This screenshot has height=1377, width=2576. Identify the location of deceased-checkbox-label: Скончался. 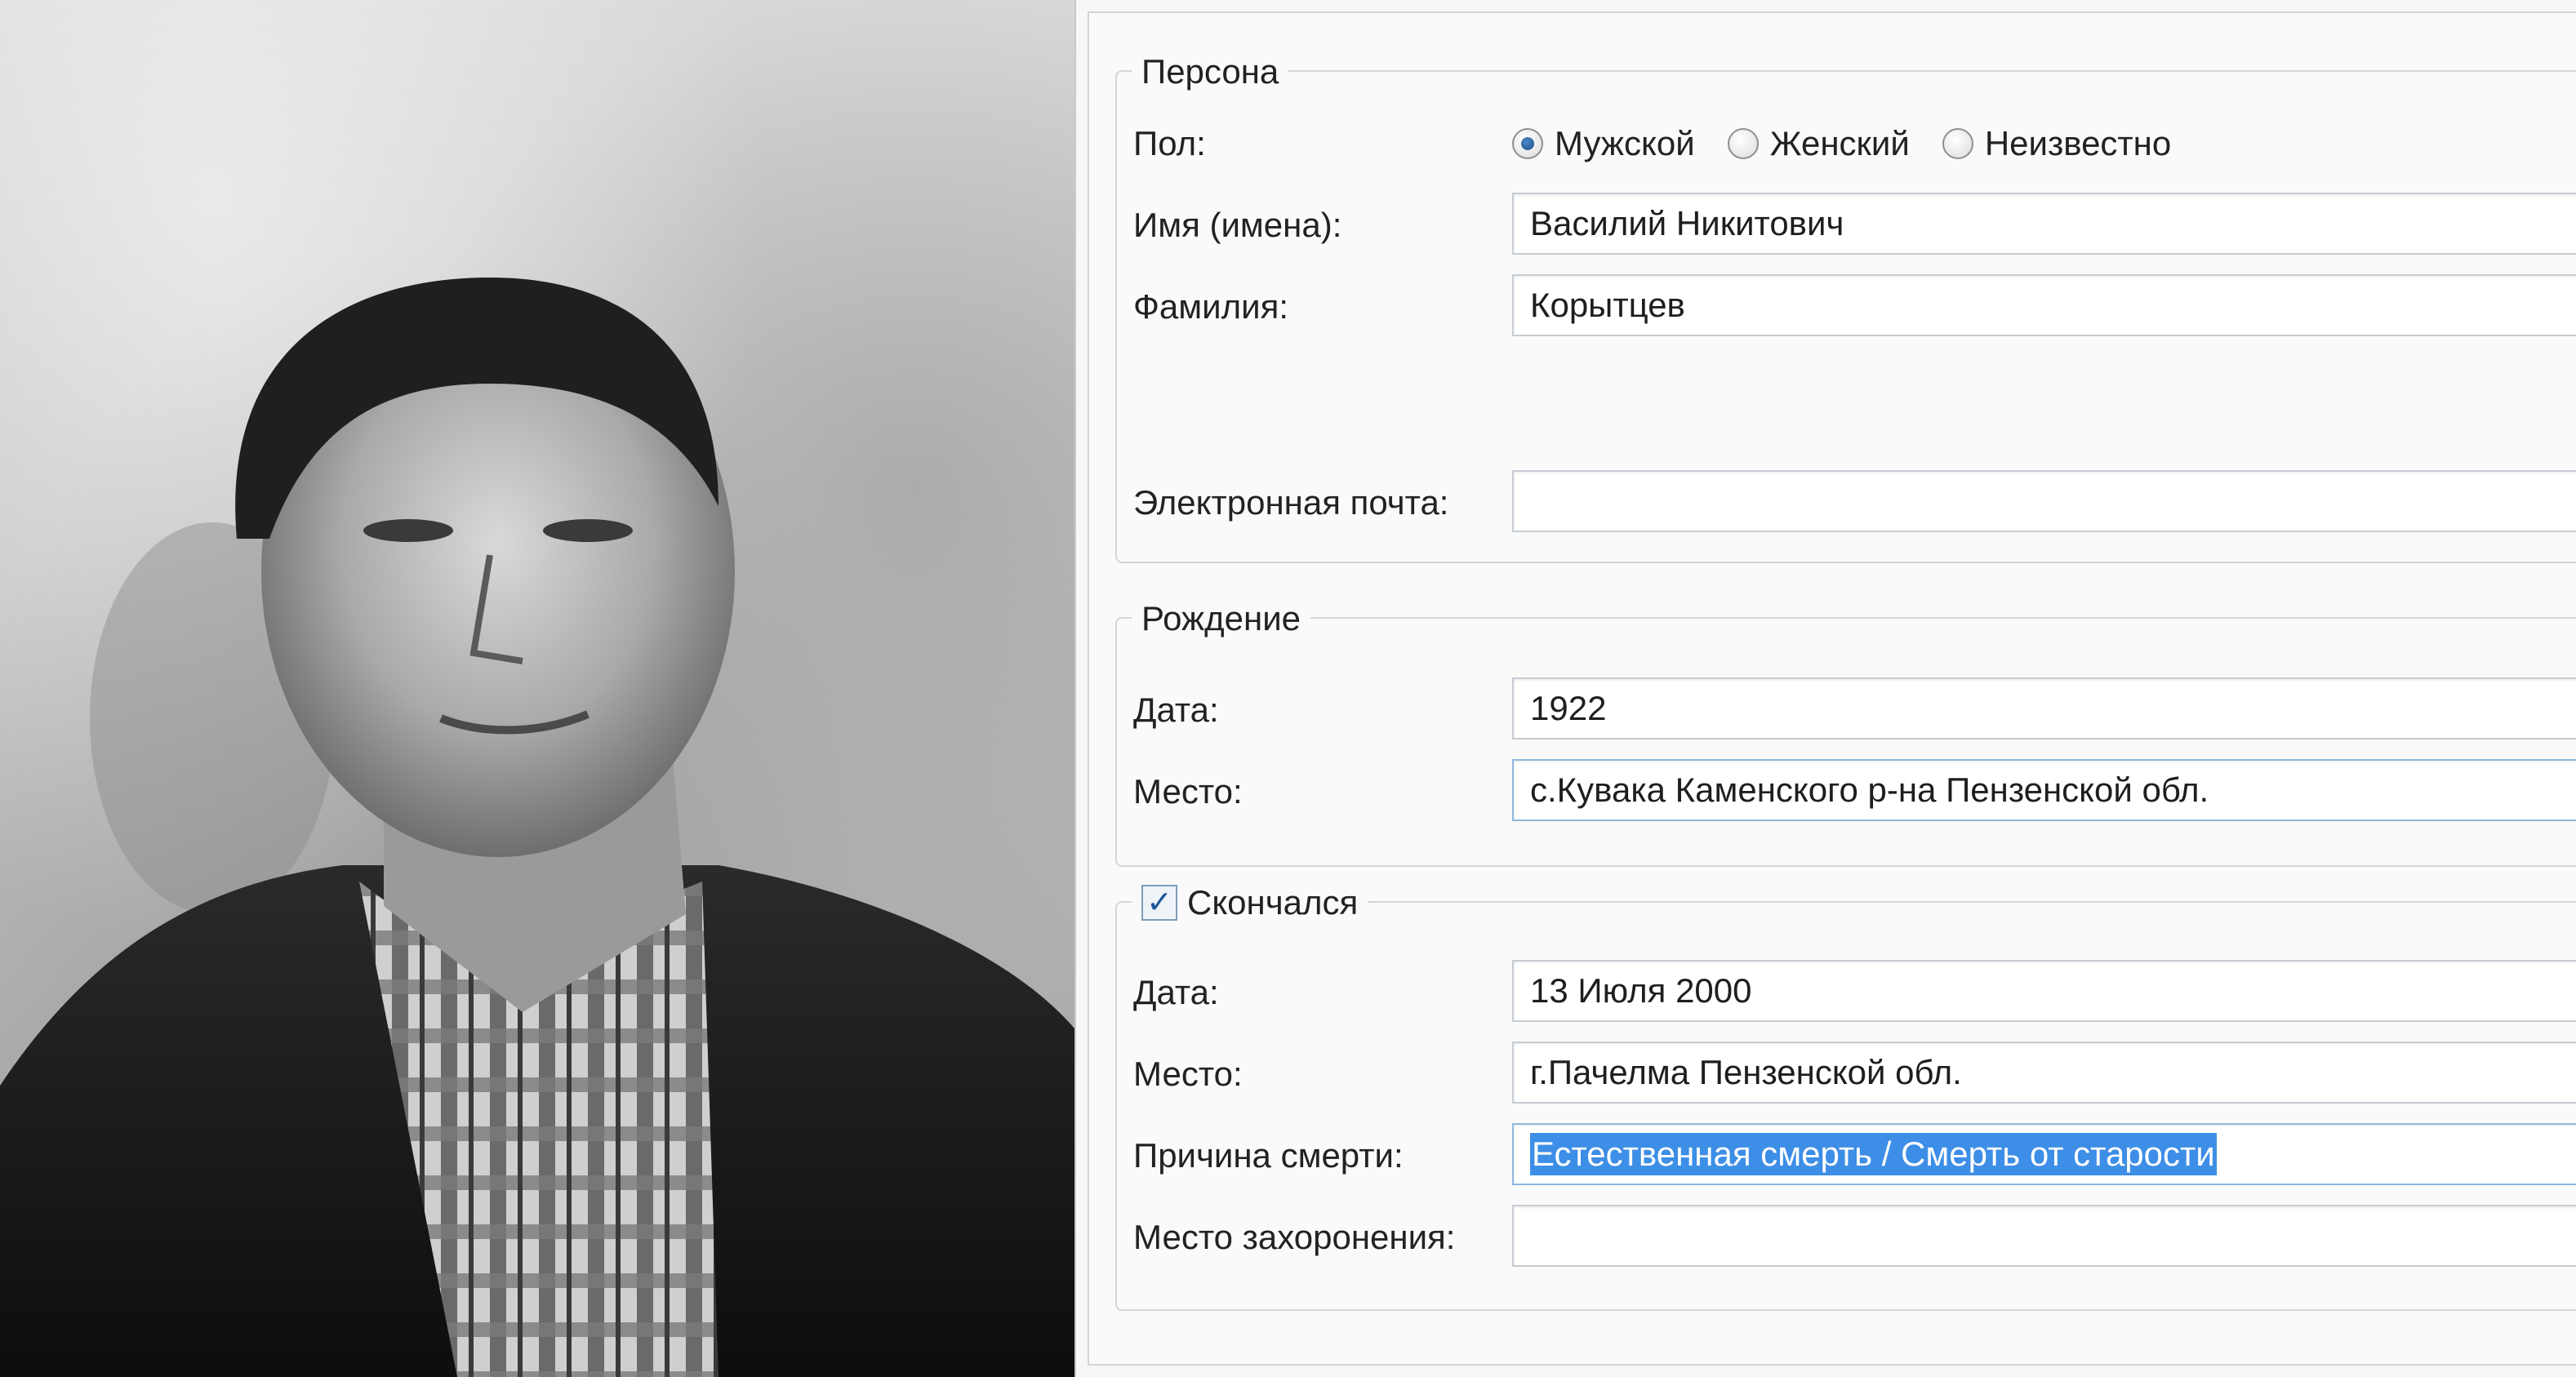
(1272, 902).